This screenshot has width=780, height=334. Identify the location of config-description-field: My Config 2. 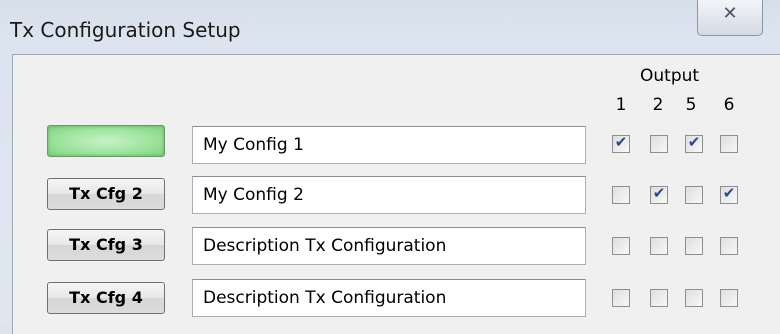
(389, 195).